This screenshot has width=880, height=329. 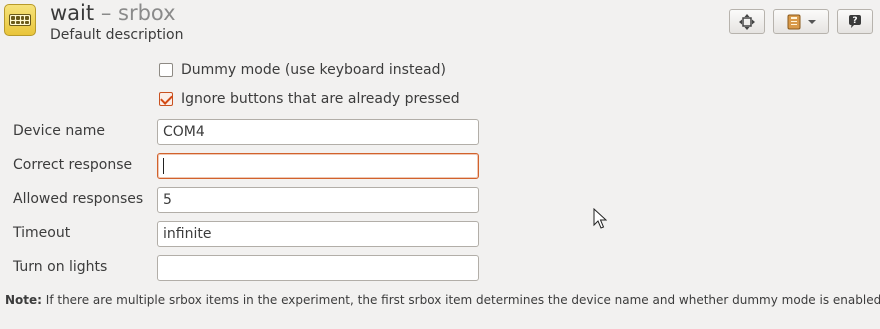 What do you see at coordinates (20, 20) in the screenshot?
I see `srbox-icon` at bounding box center [20, 20].